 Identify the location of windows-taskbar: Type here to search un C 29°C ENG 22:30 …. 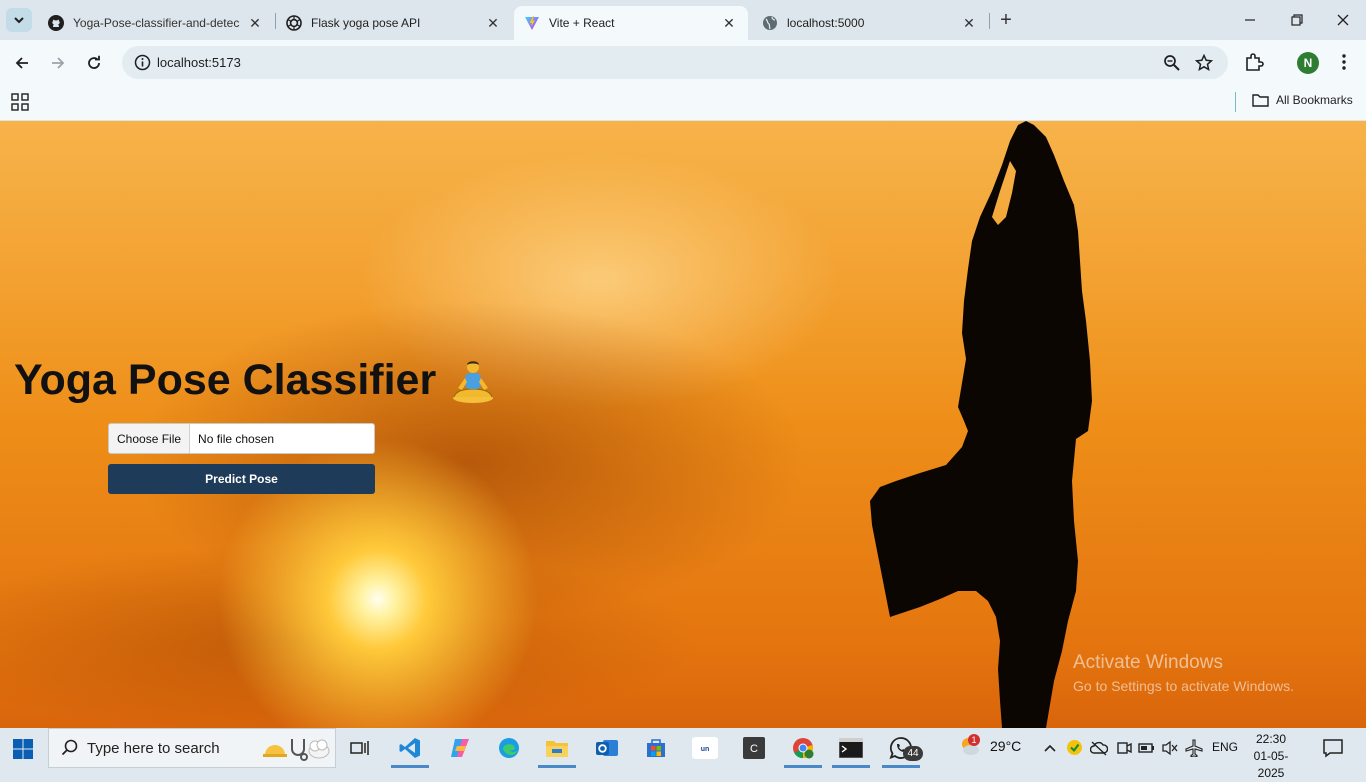
(683, 754).